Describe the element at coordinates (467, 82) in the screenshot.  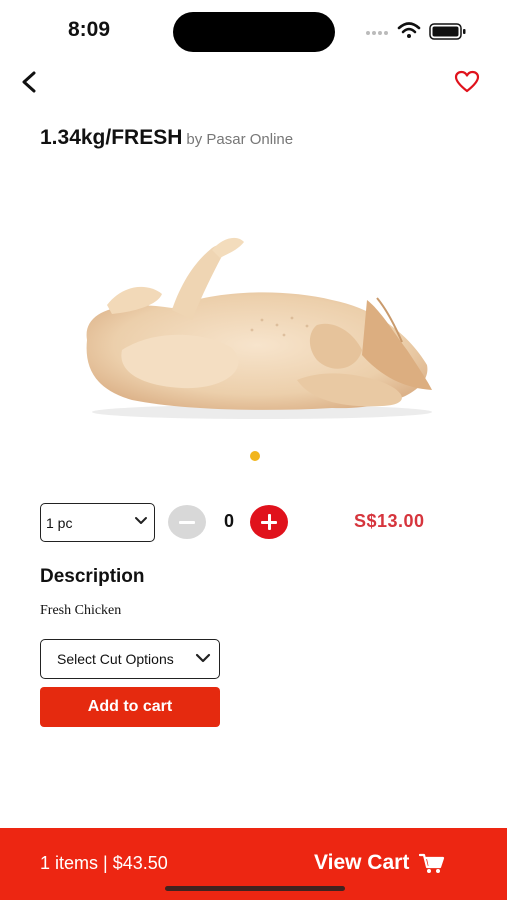
I see `heart-icon` at that location.